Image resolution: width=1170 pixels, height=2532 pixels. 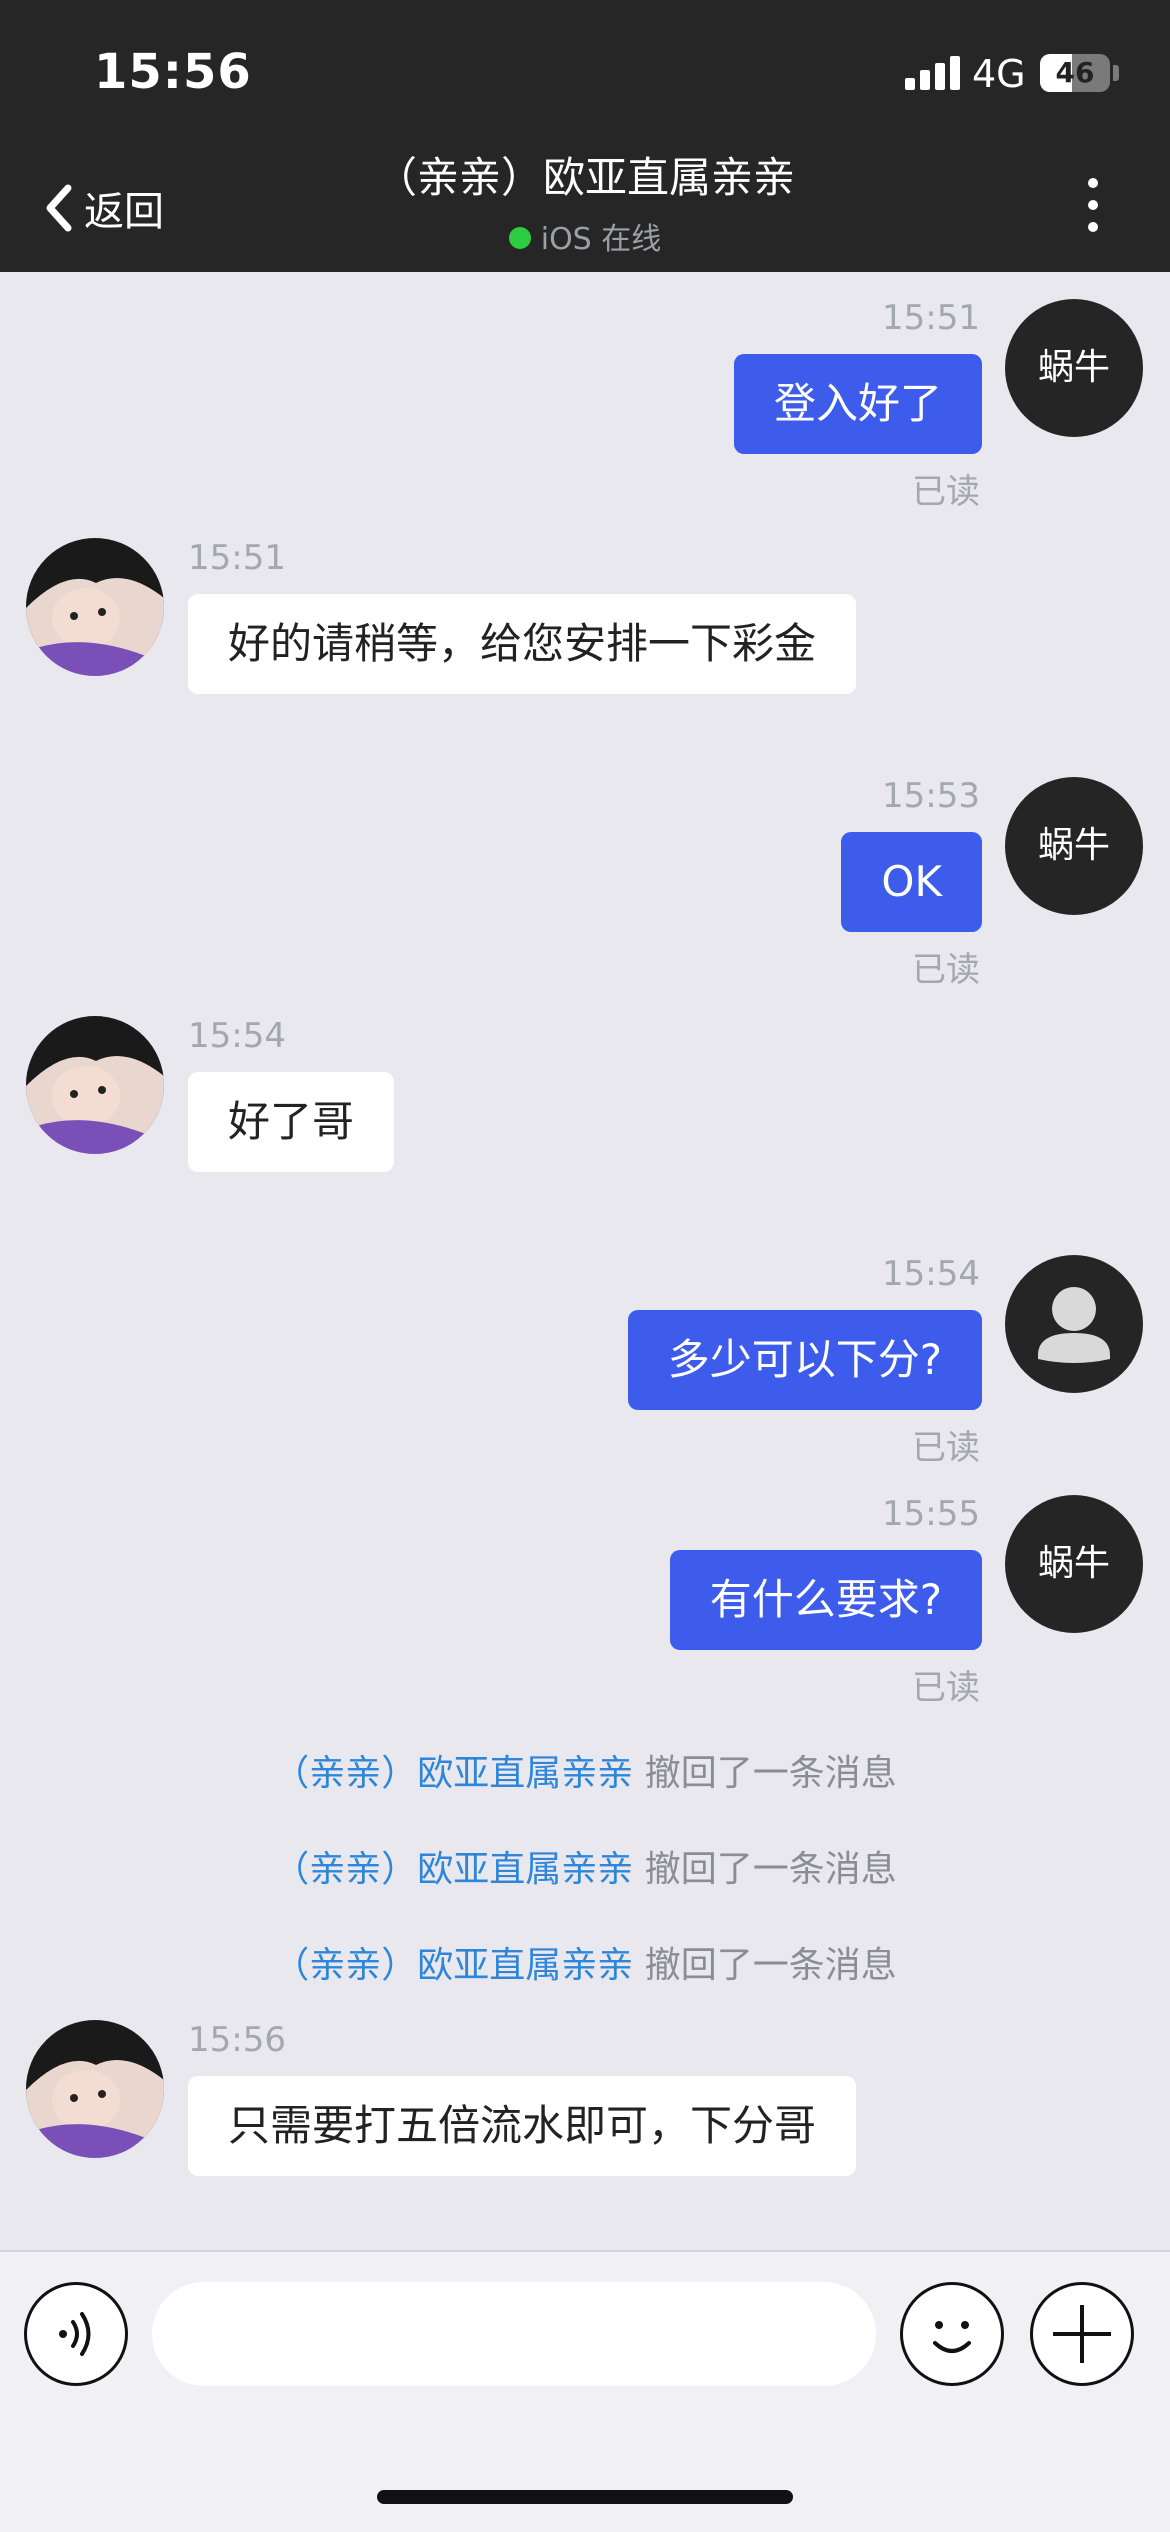 I want to click on battery-tip, so click(x=1116, y=73).